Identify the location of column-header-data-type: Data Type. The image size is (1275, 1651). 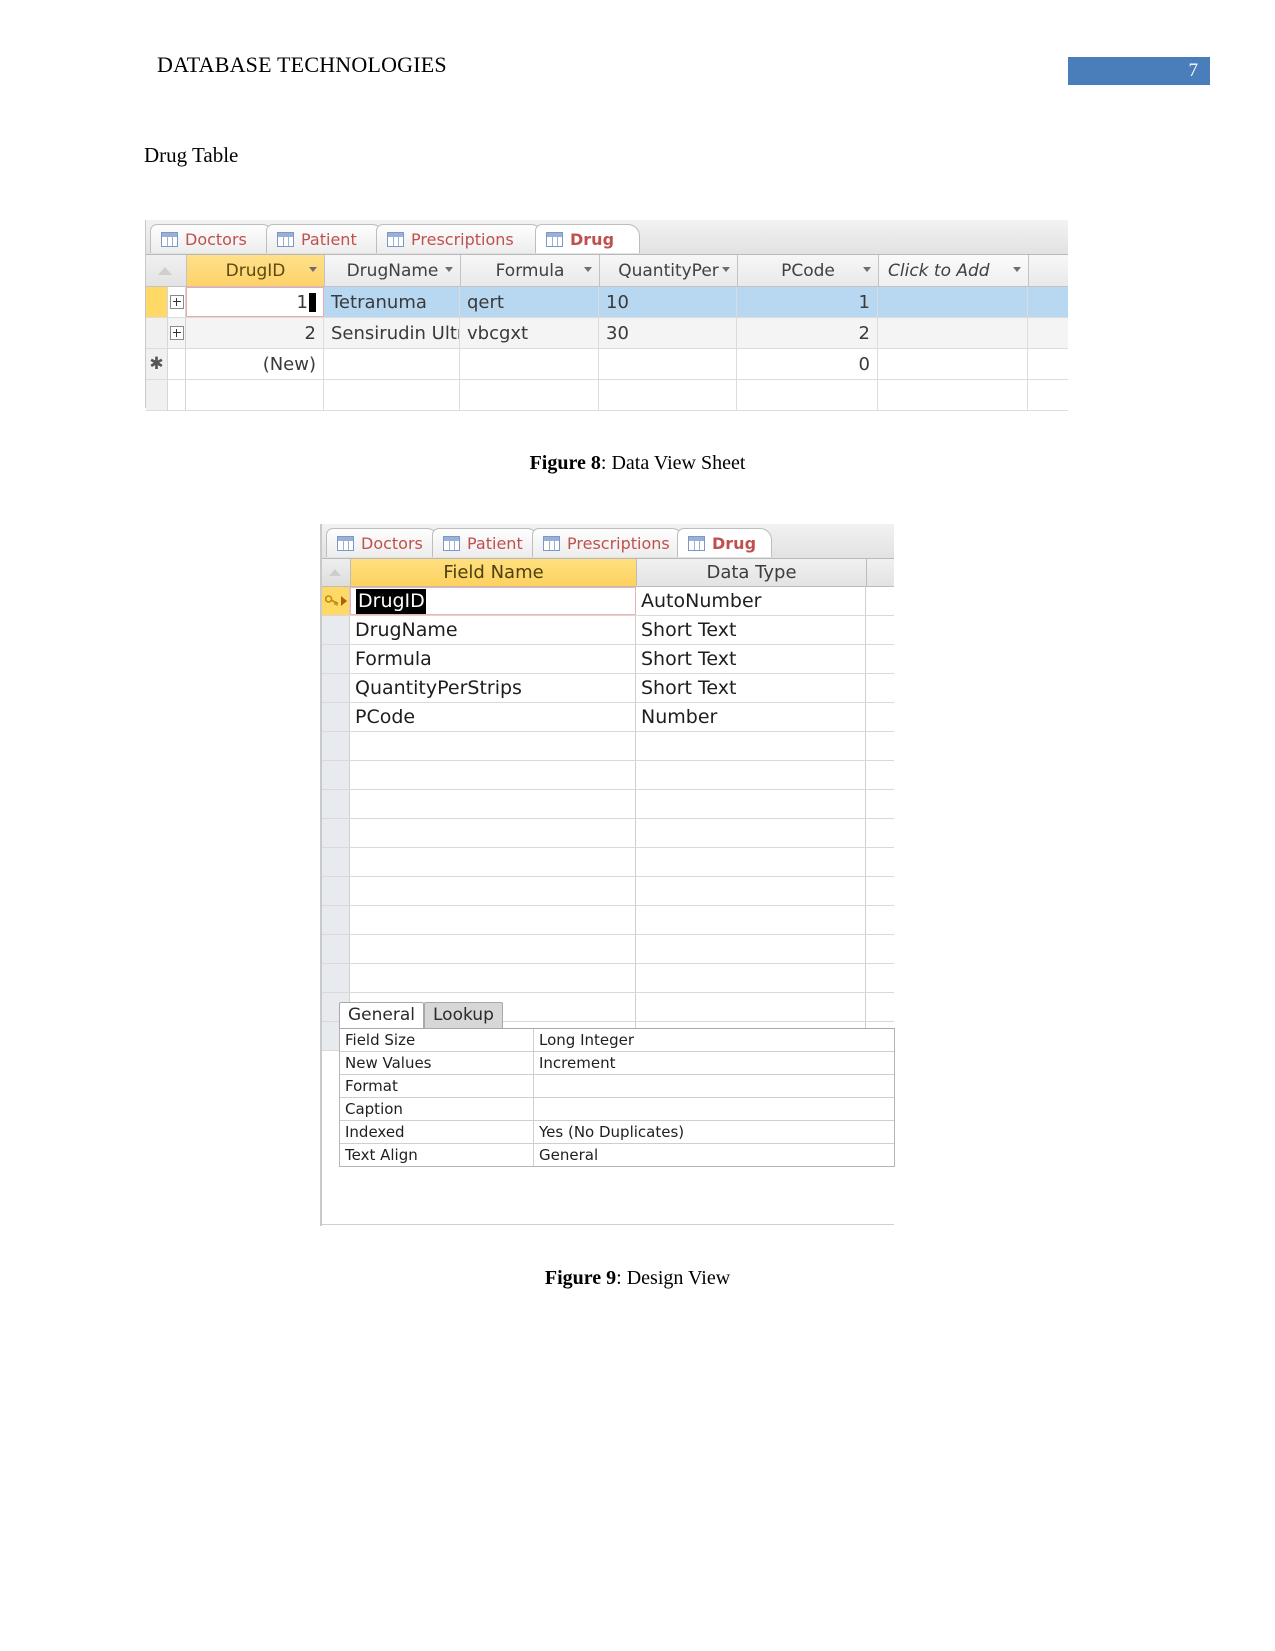
(752, 572).